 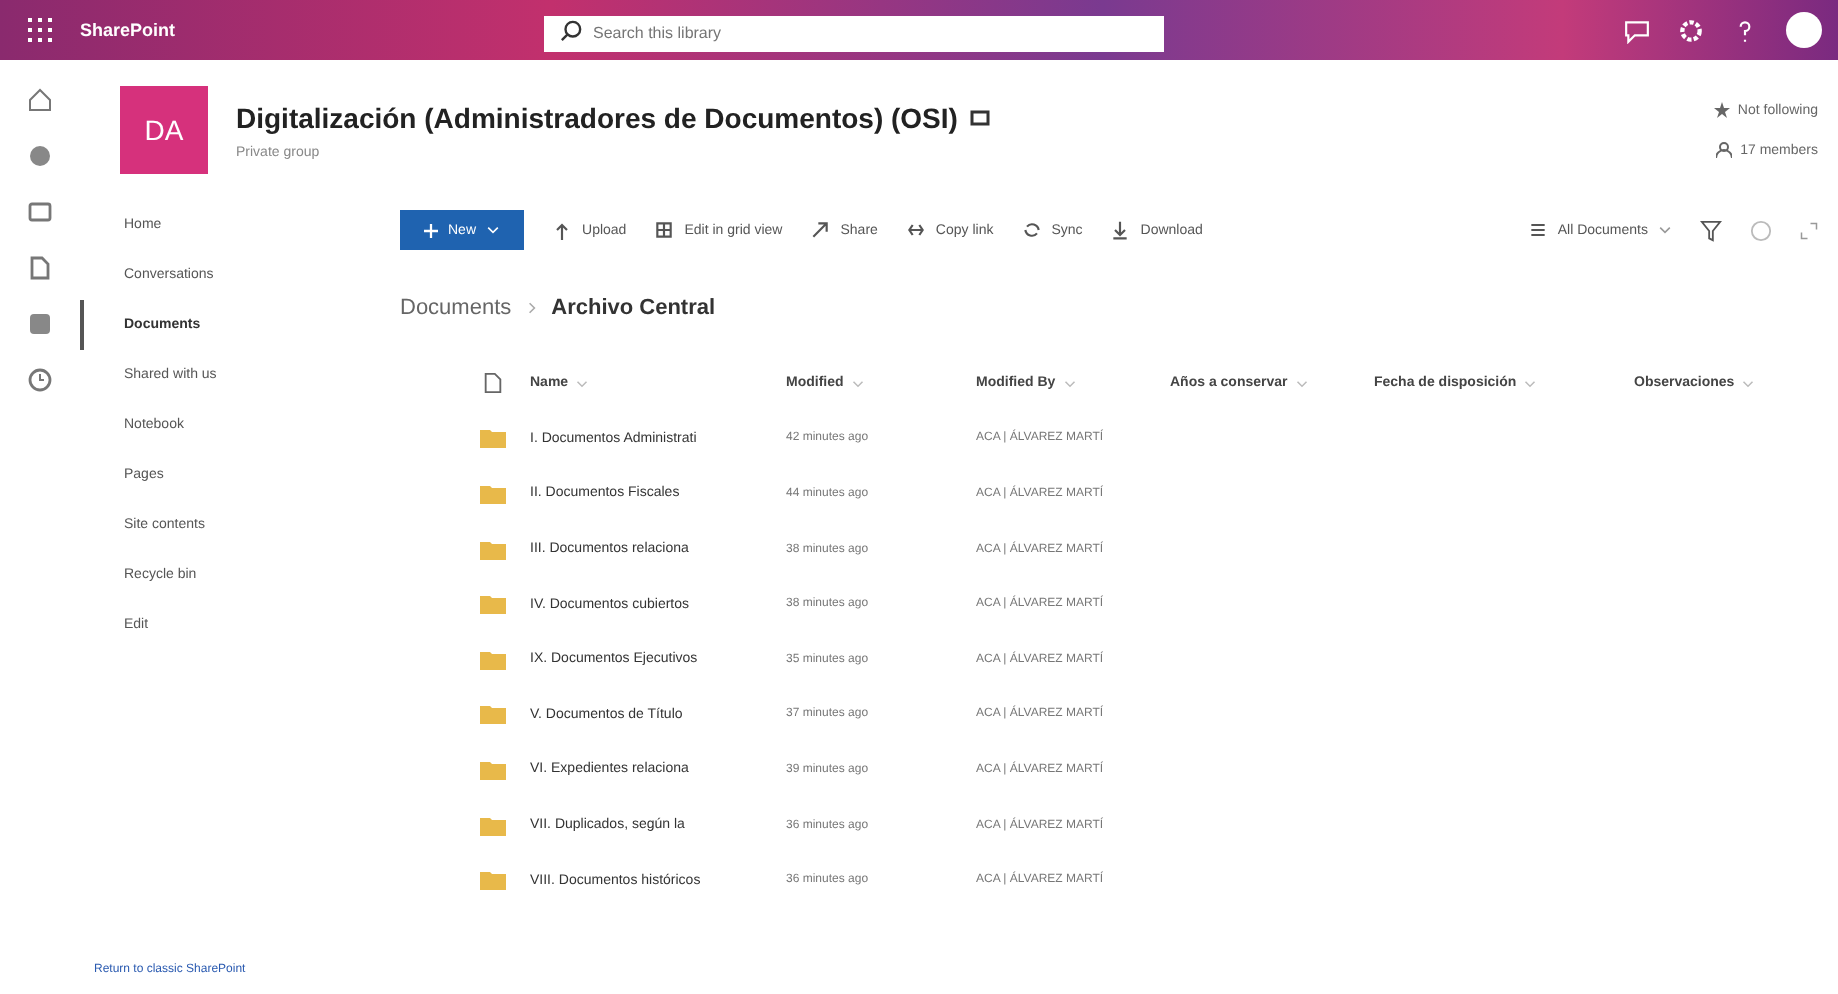 What do you see at coordinates (1711, 230) in the screenshot?
I see `filter-icon` at bounding box center [1711, 230].